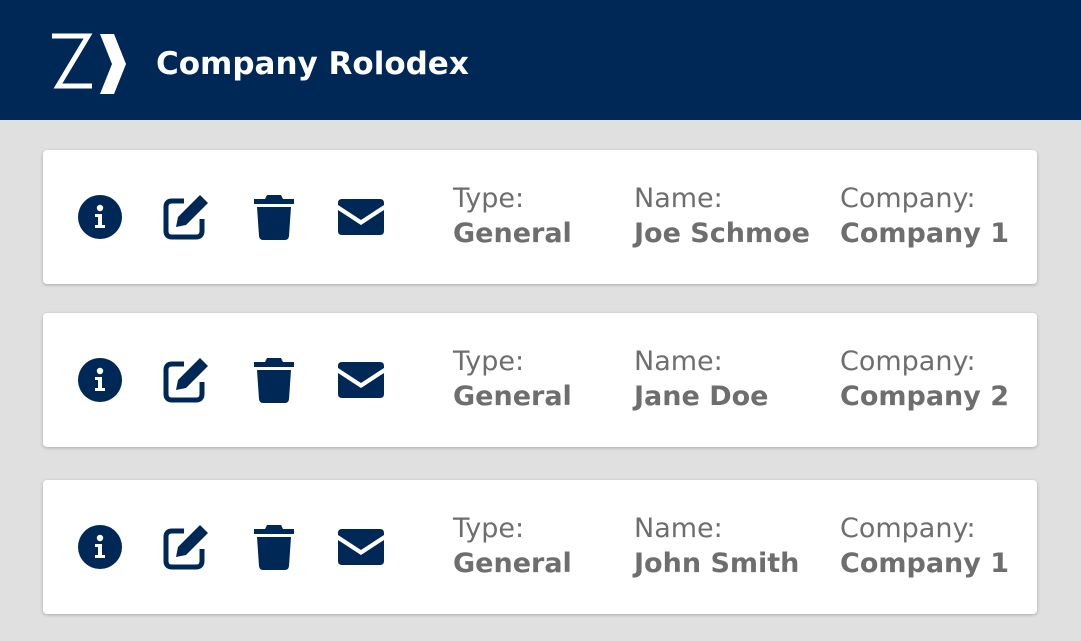 Image resolution: width=1081 pixels, height=641 pixels. I want to click on logo-icon, so click(89, 63).